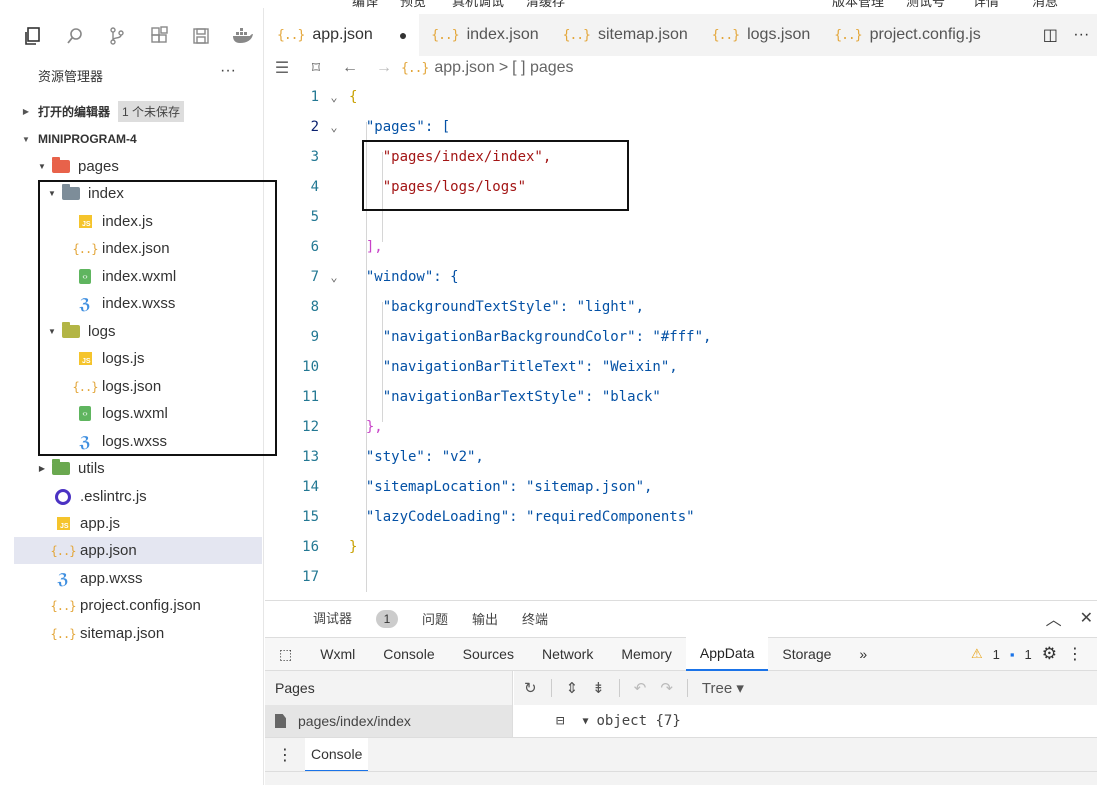  Describe the element at coordinates (380, 127) in the screenshot. I see `code-line: 2 ⌄ "pages": [` at that location.